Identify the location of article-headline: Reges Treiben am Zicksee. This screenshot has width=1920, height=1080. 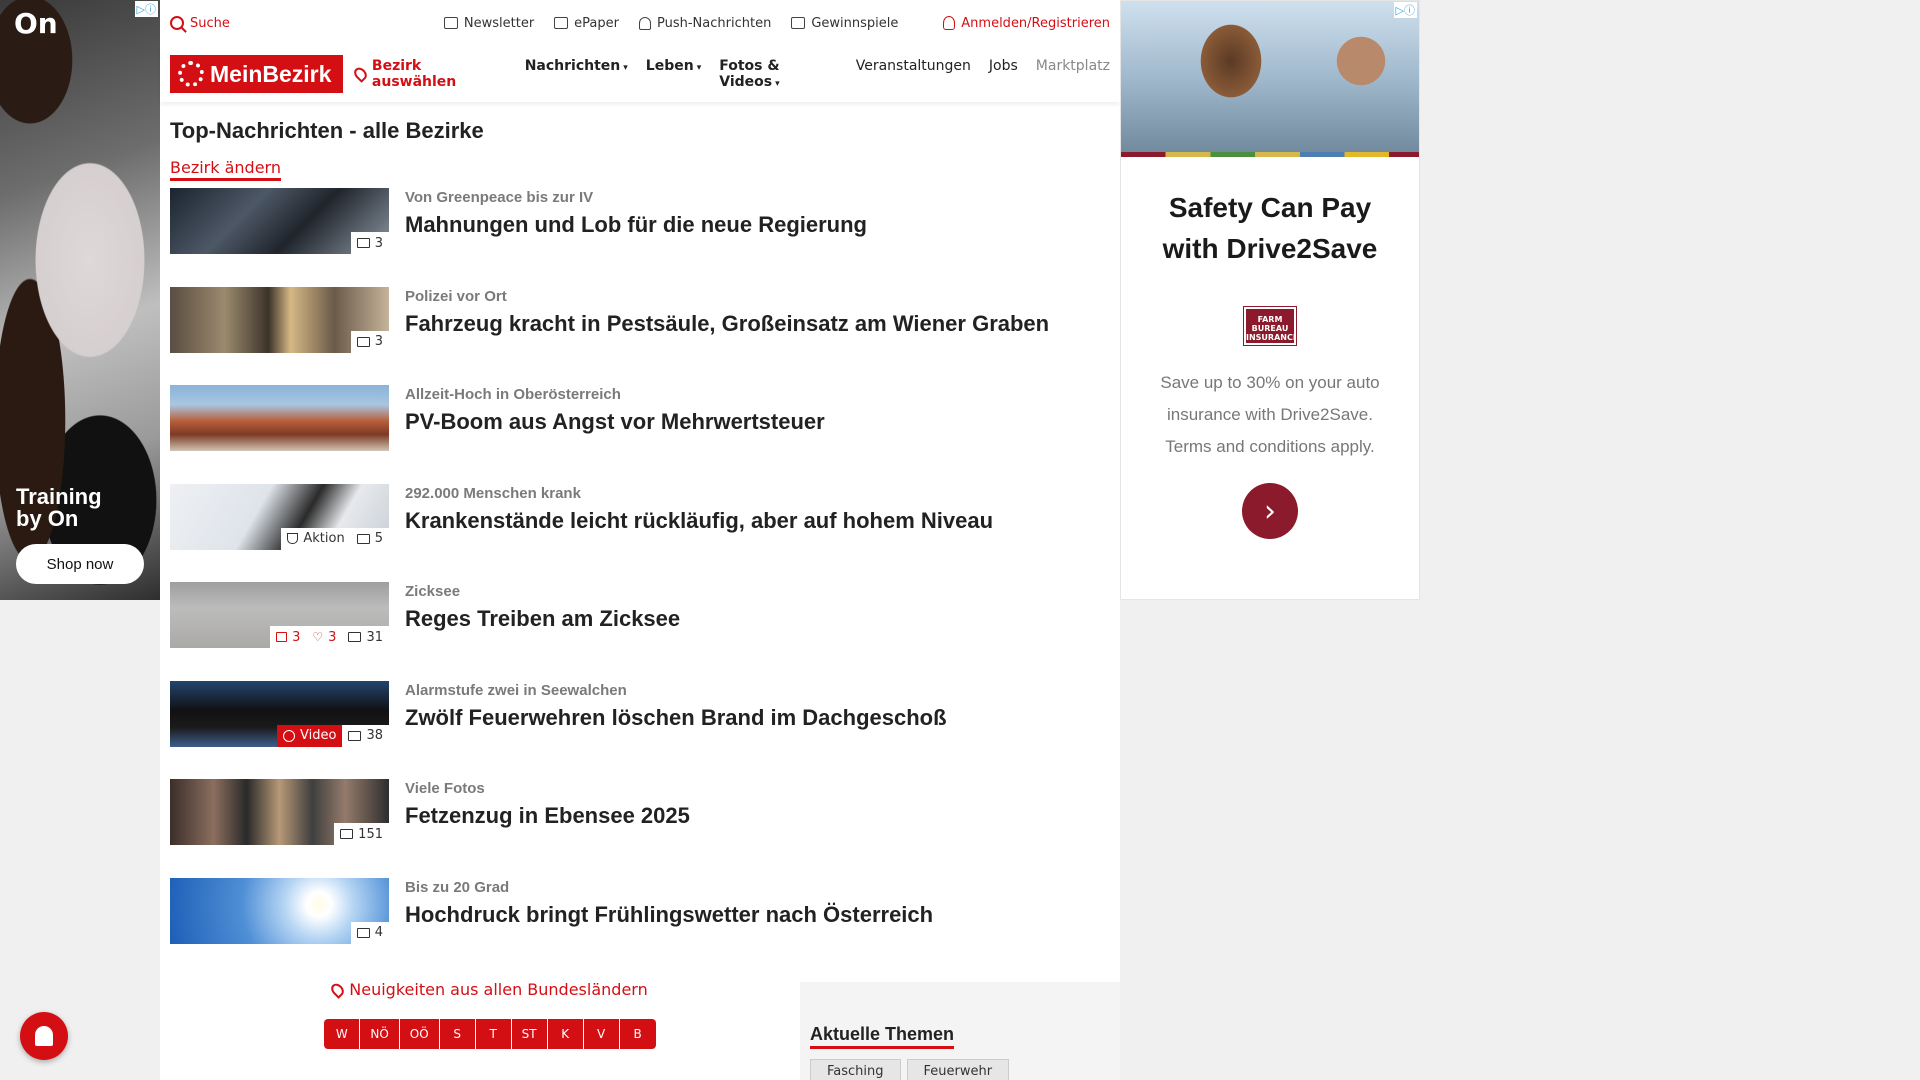
(542, 619).